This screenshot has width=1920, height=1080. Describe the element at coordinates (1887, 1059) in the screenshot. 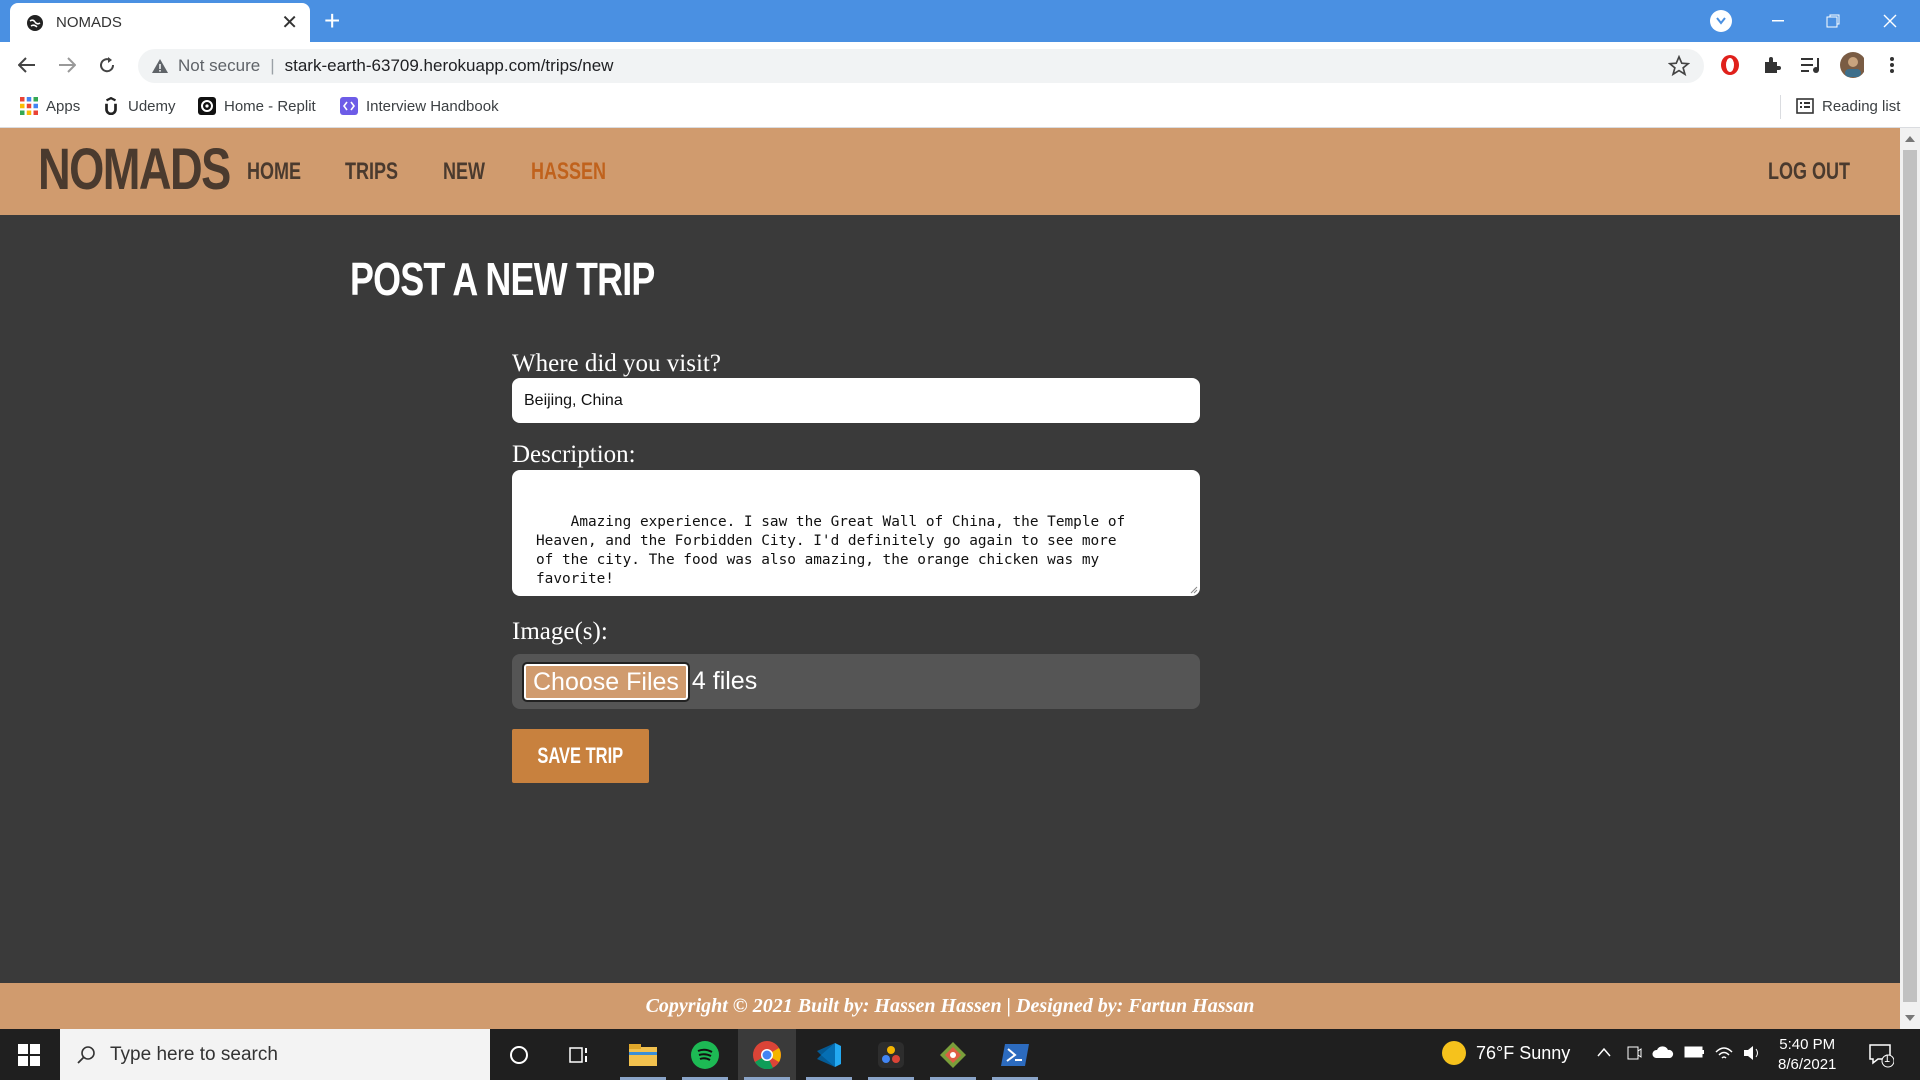

I see `notification-count: 1` at that location.